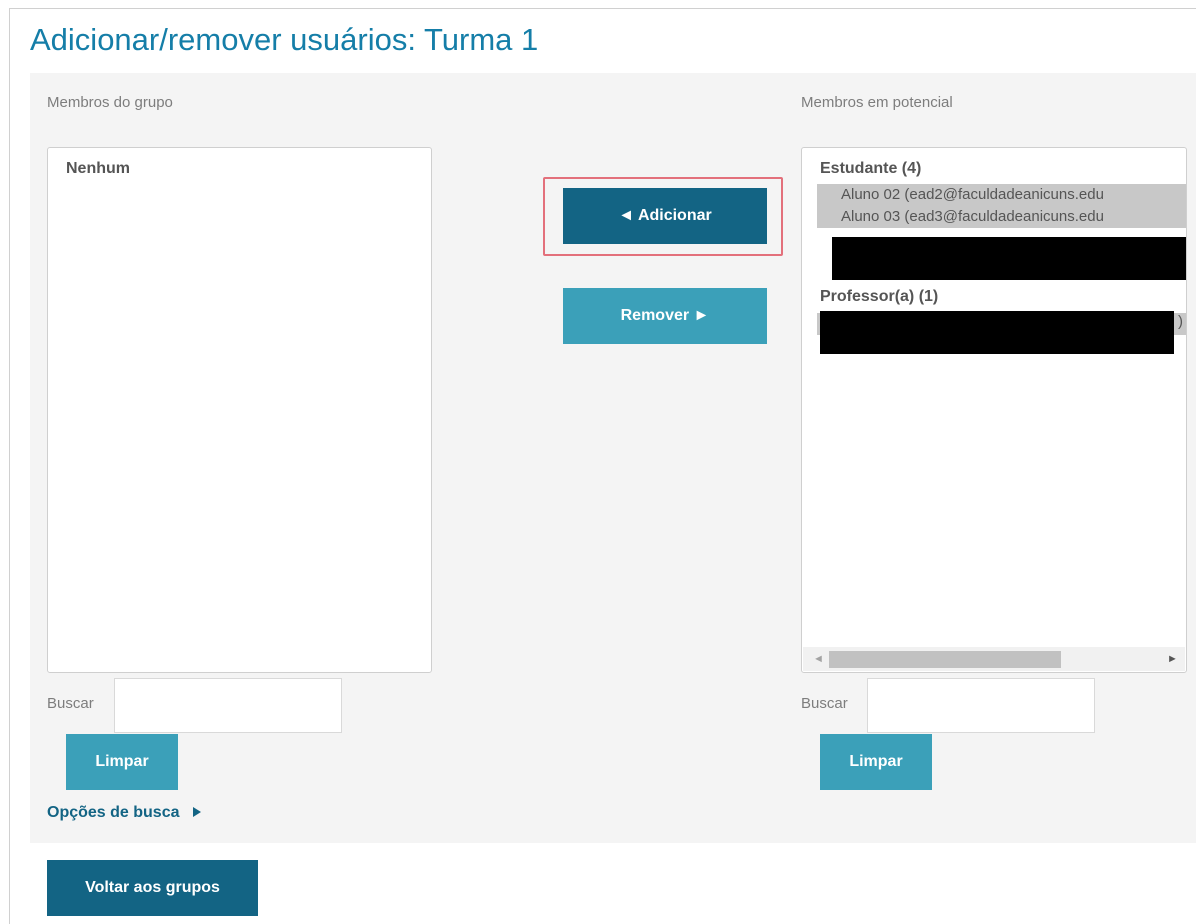  I want to click on right-search-input, so click(981, 705).